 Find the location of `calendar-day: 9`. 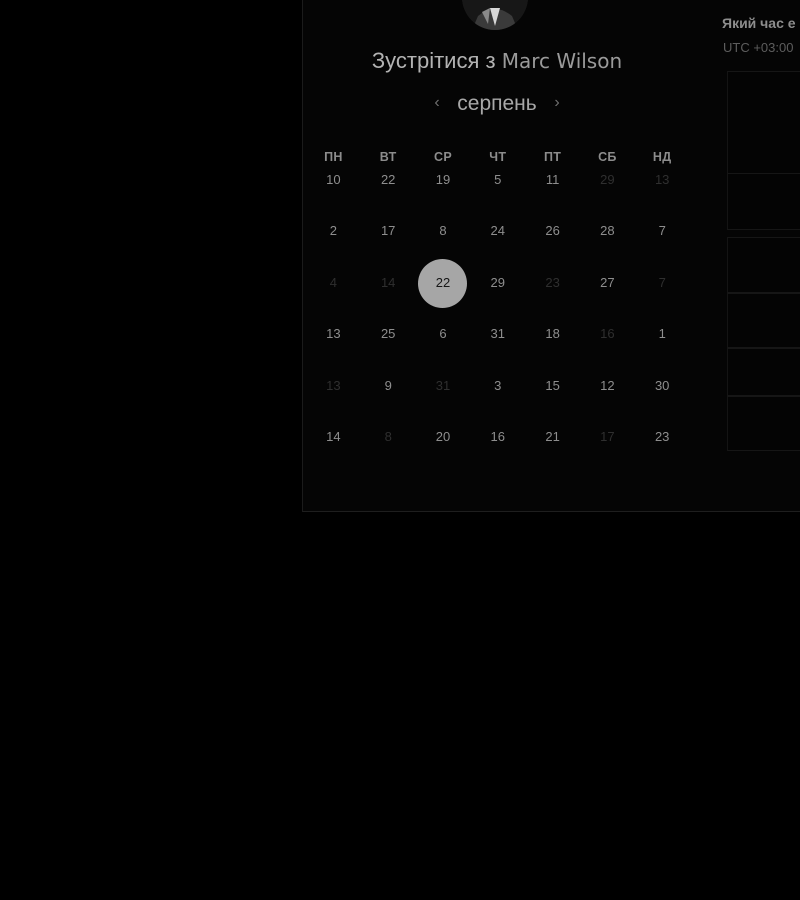

calendar-day: 9 is located at coordinates (388, 386).